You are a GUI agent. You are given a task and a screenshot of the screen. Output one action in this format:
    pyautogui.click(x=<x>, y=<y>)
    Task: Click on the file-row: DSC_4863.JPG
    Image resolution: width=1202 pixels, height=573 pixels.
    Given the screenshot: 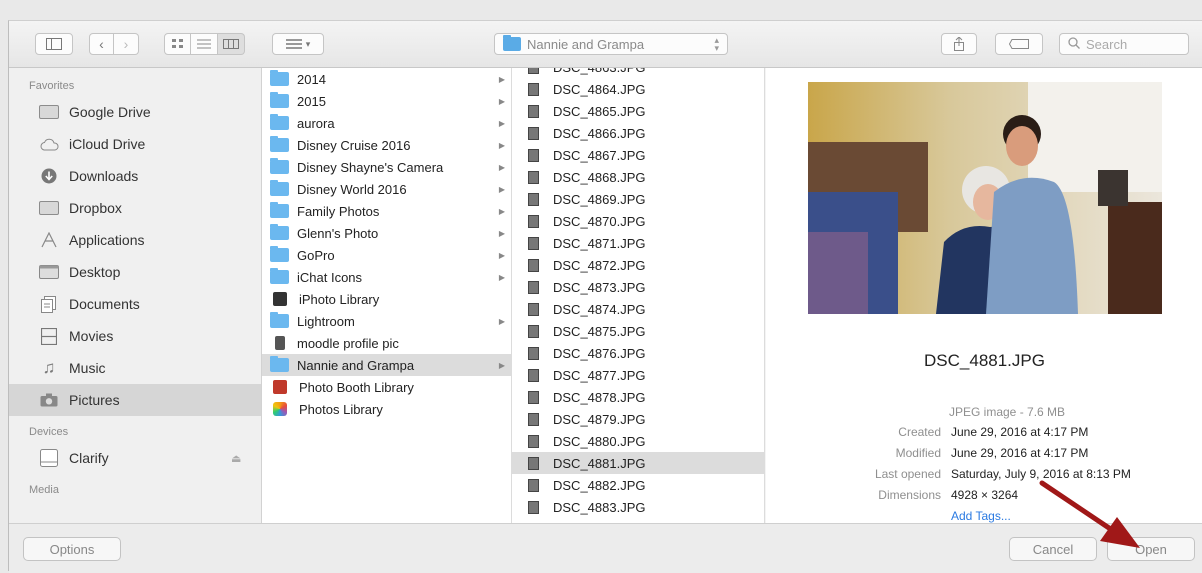 What is the action you would take?
    pyautogui.click(x=638, y=73)
    